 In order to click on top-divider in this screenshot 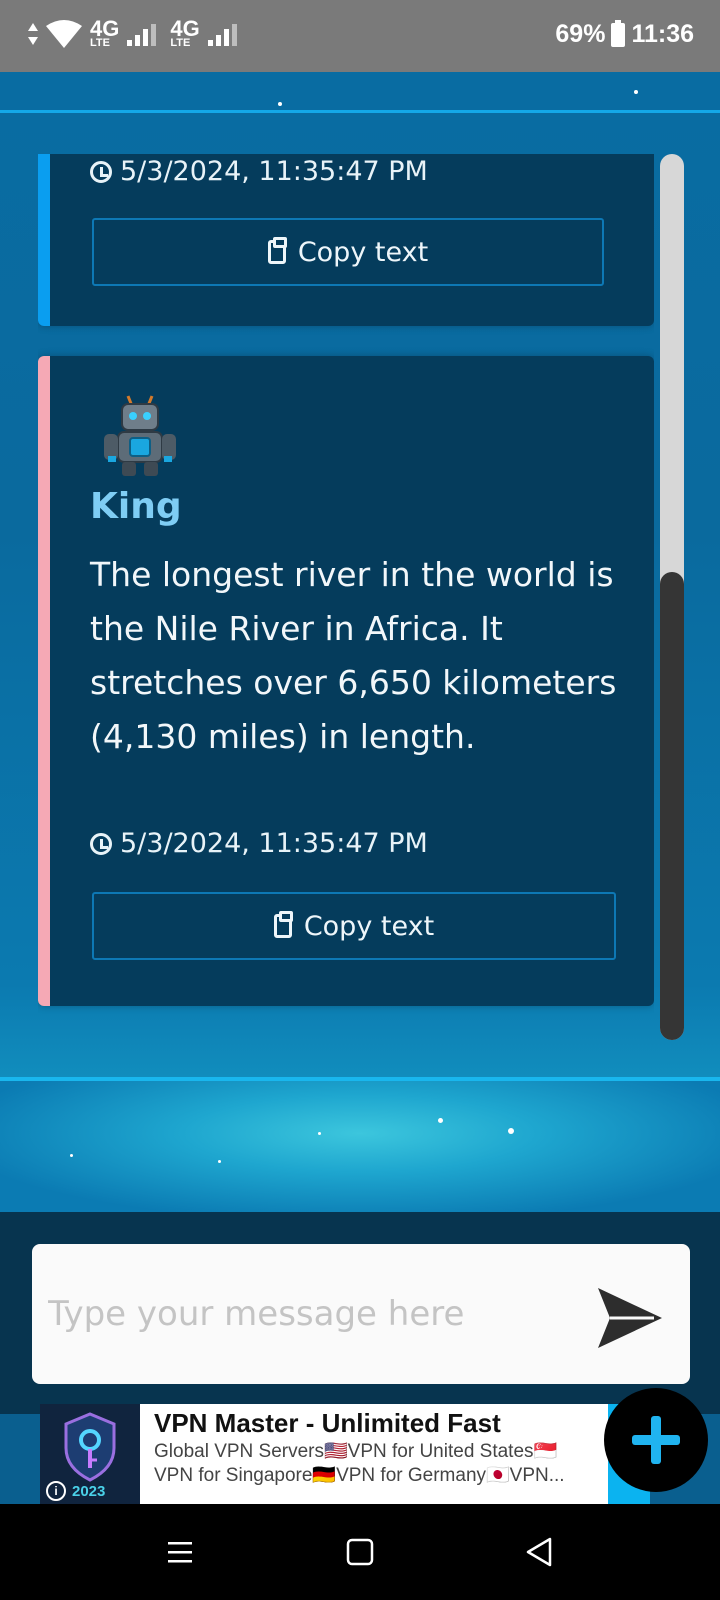, I will do `click(360, 111)`.